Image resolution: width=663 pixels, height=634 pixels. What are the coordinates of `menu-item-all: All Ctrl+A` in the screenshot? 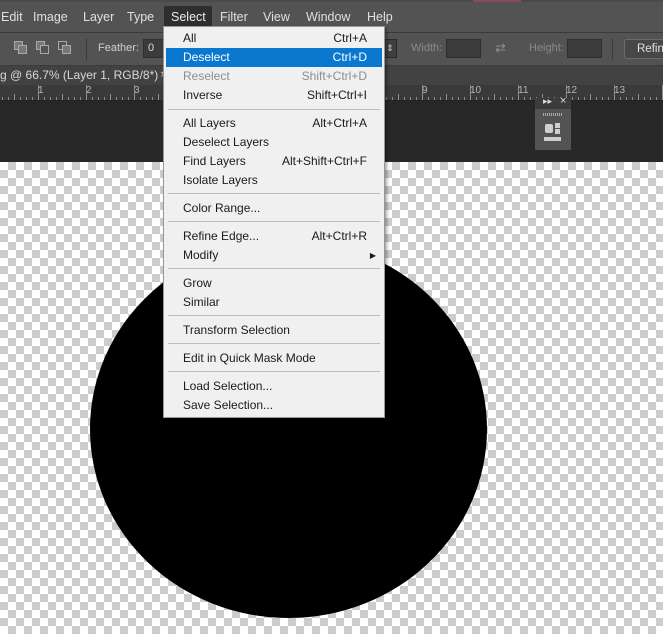 It's located at (274, 38).